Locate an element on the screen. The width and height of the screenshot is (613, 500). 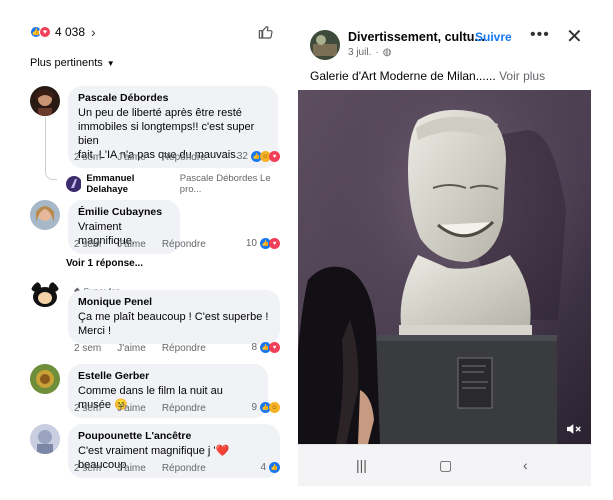
recents-icon: ||| is located at coordinates (361, 465).